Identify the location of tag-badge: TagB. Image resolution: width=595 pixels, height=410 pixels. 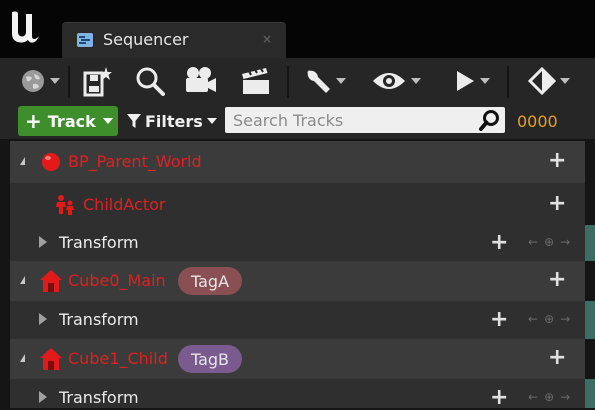
(210, 359).